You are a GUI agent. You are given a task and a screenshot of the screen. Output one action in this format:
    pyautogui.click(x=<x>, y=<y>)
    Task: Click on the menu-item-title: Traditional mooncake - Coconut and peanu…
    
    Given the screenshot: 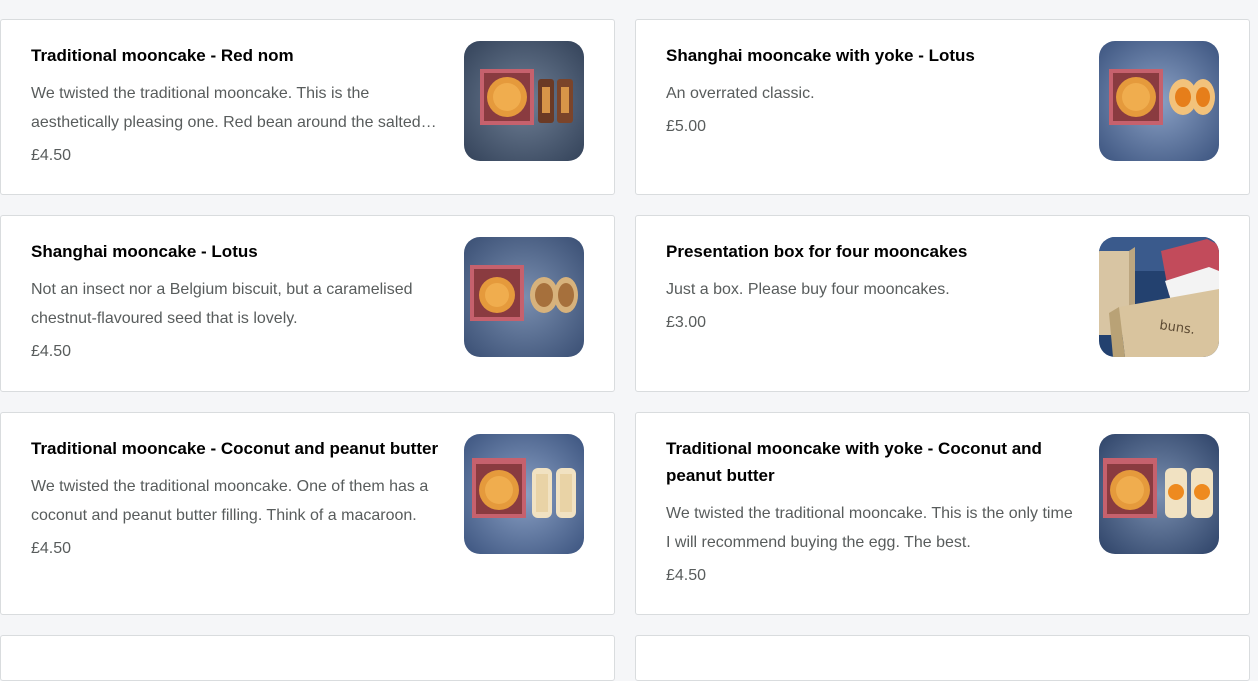 What is the action you would take?
    pyautogui.click(x=235, y=448)
    